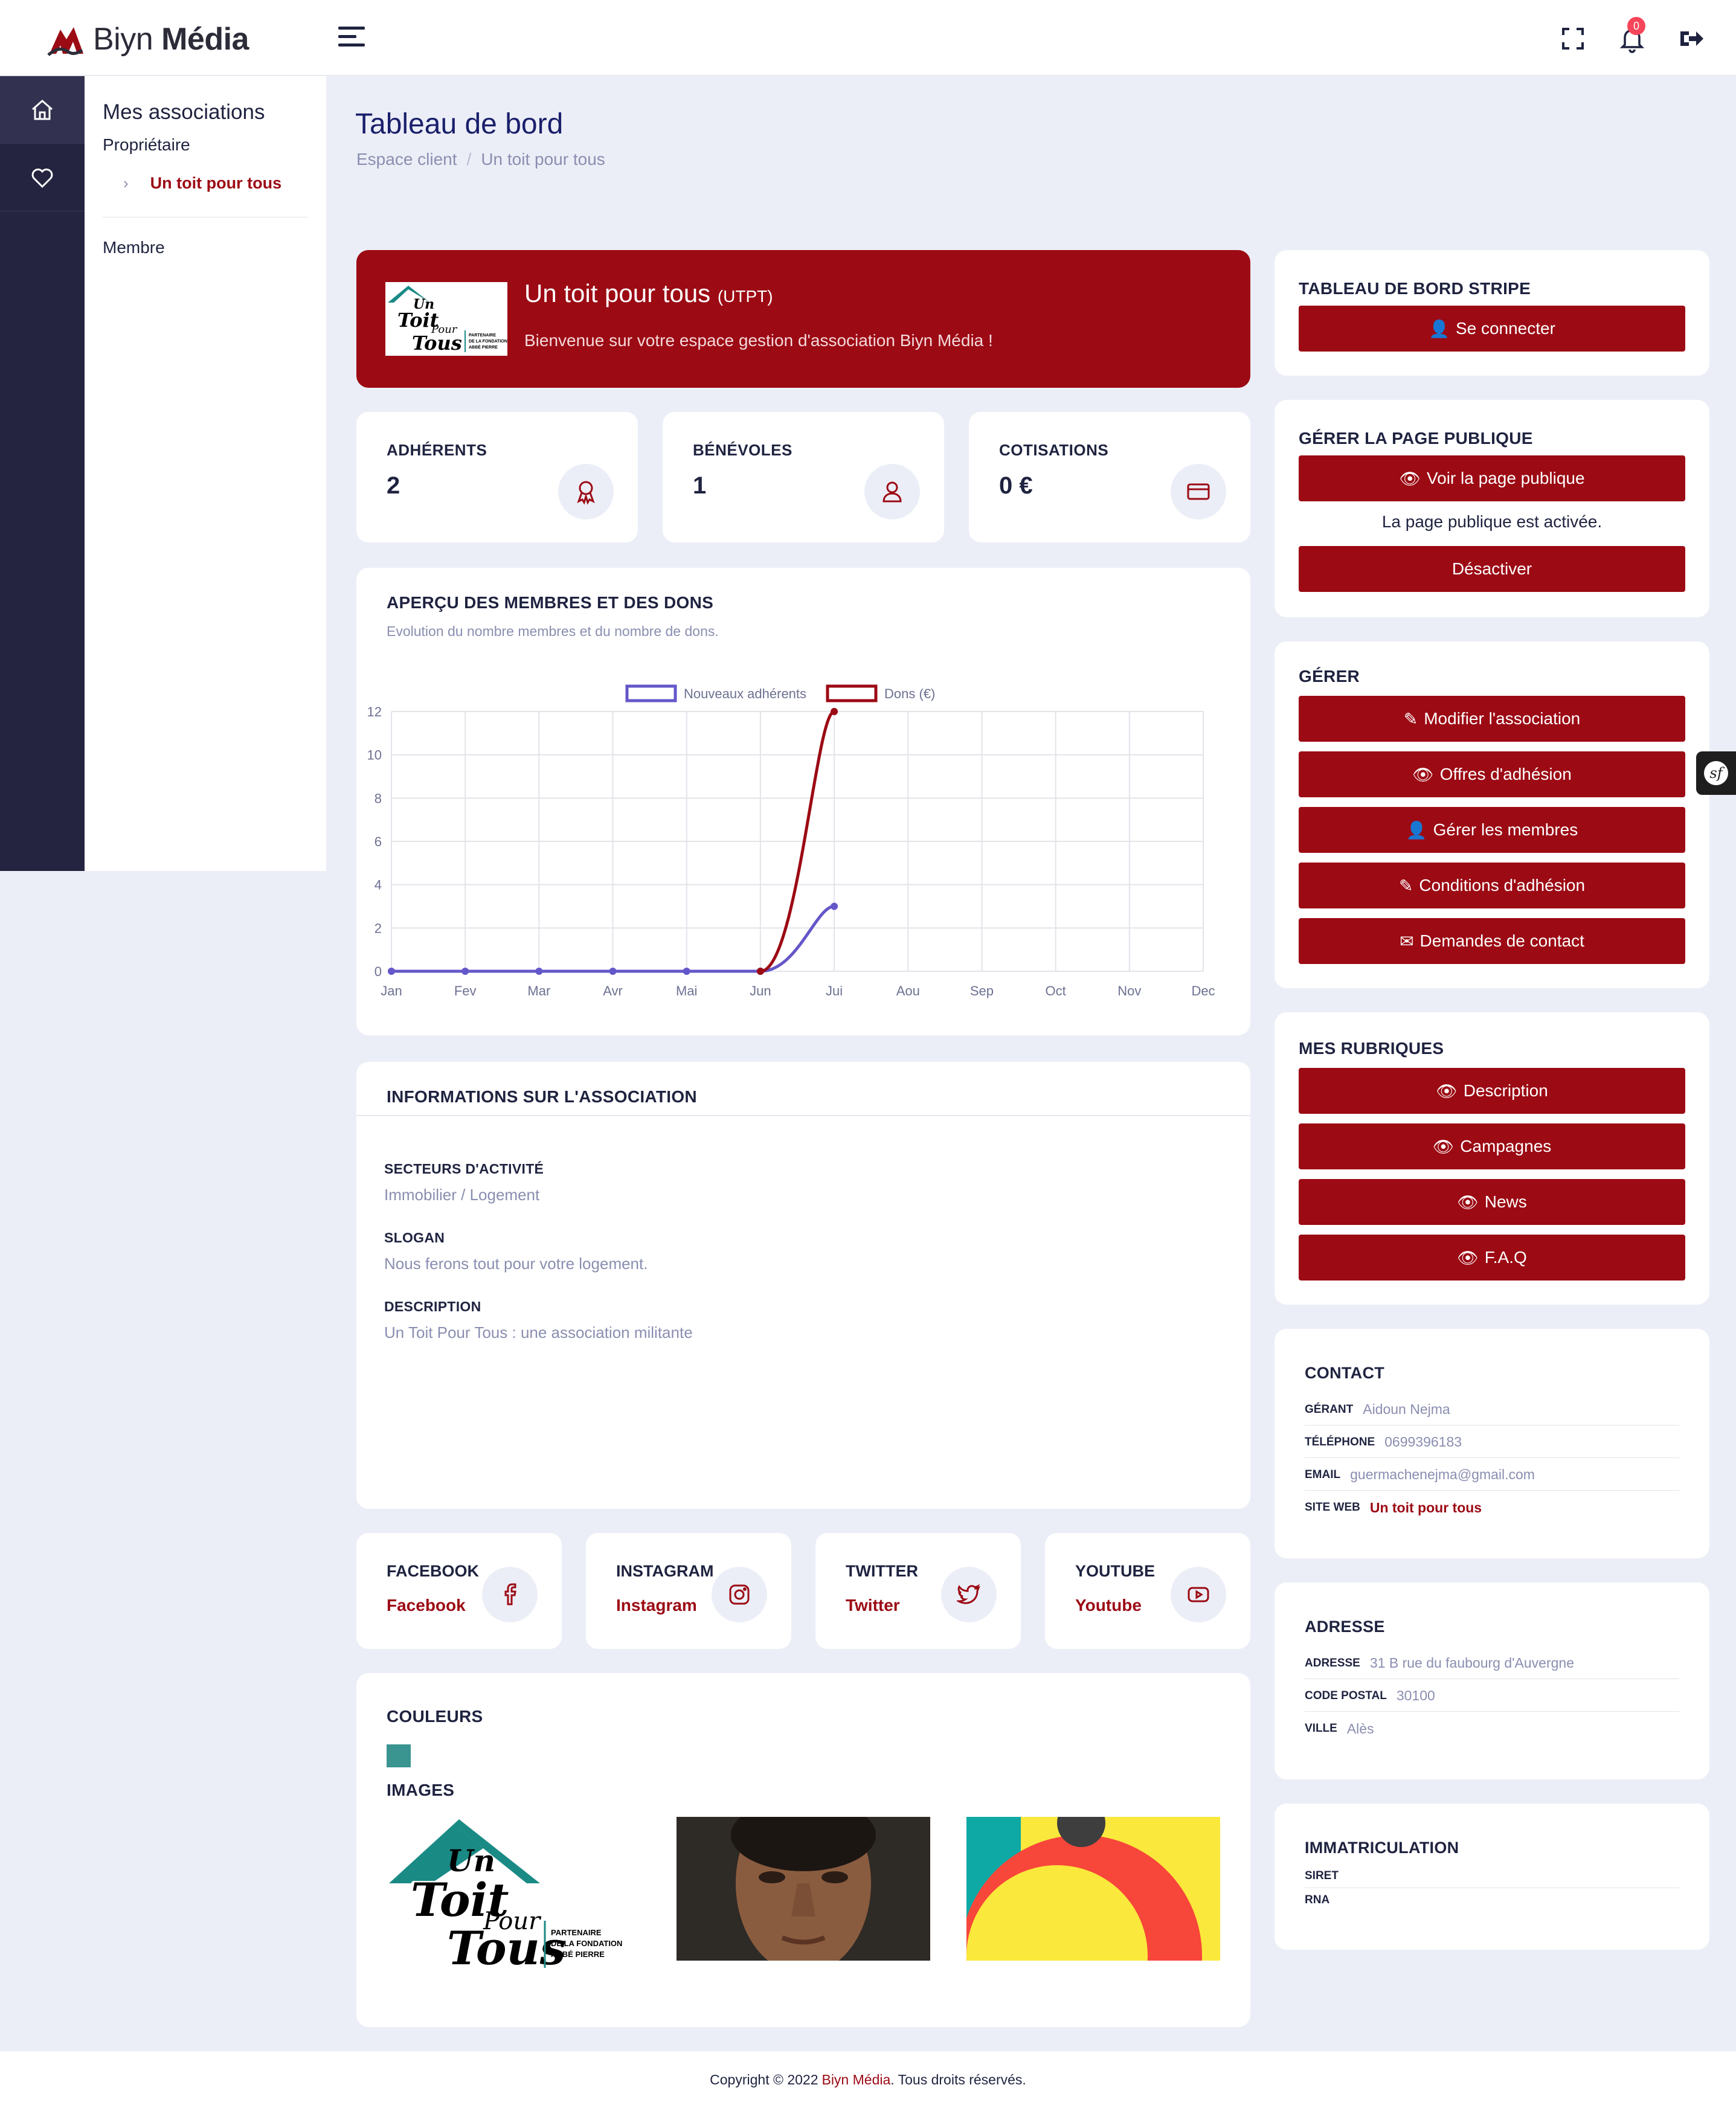 Image resolution: width=1736 pixels, height=2108 pixels. Describe the element at coordinates (426, 1605) in the screenshot. I see `facebook-link: Facebook` at that location.